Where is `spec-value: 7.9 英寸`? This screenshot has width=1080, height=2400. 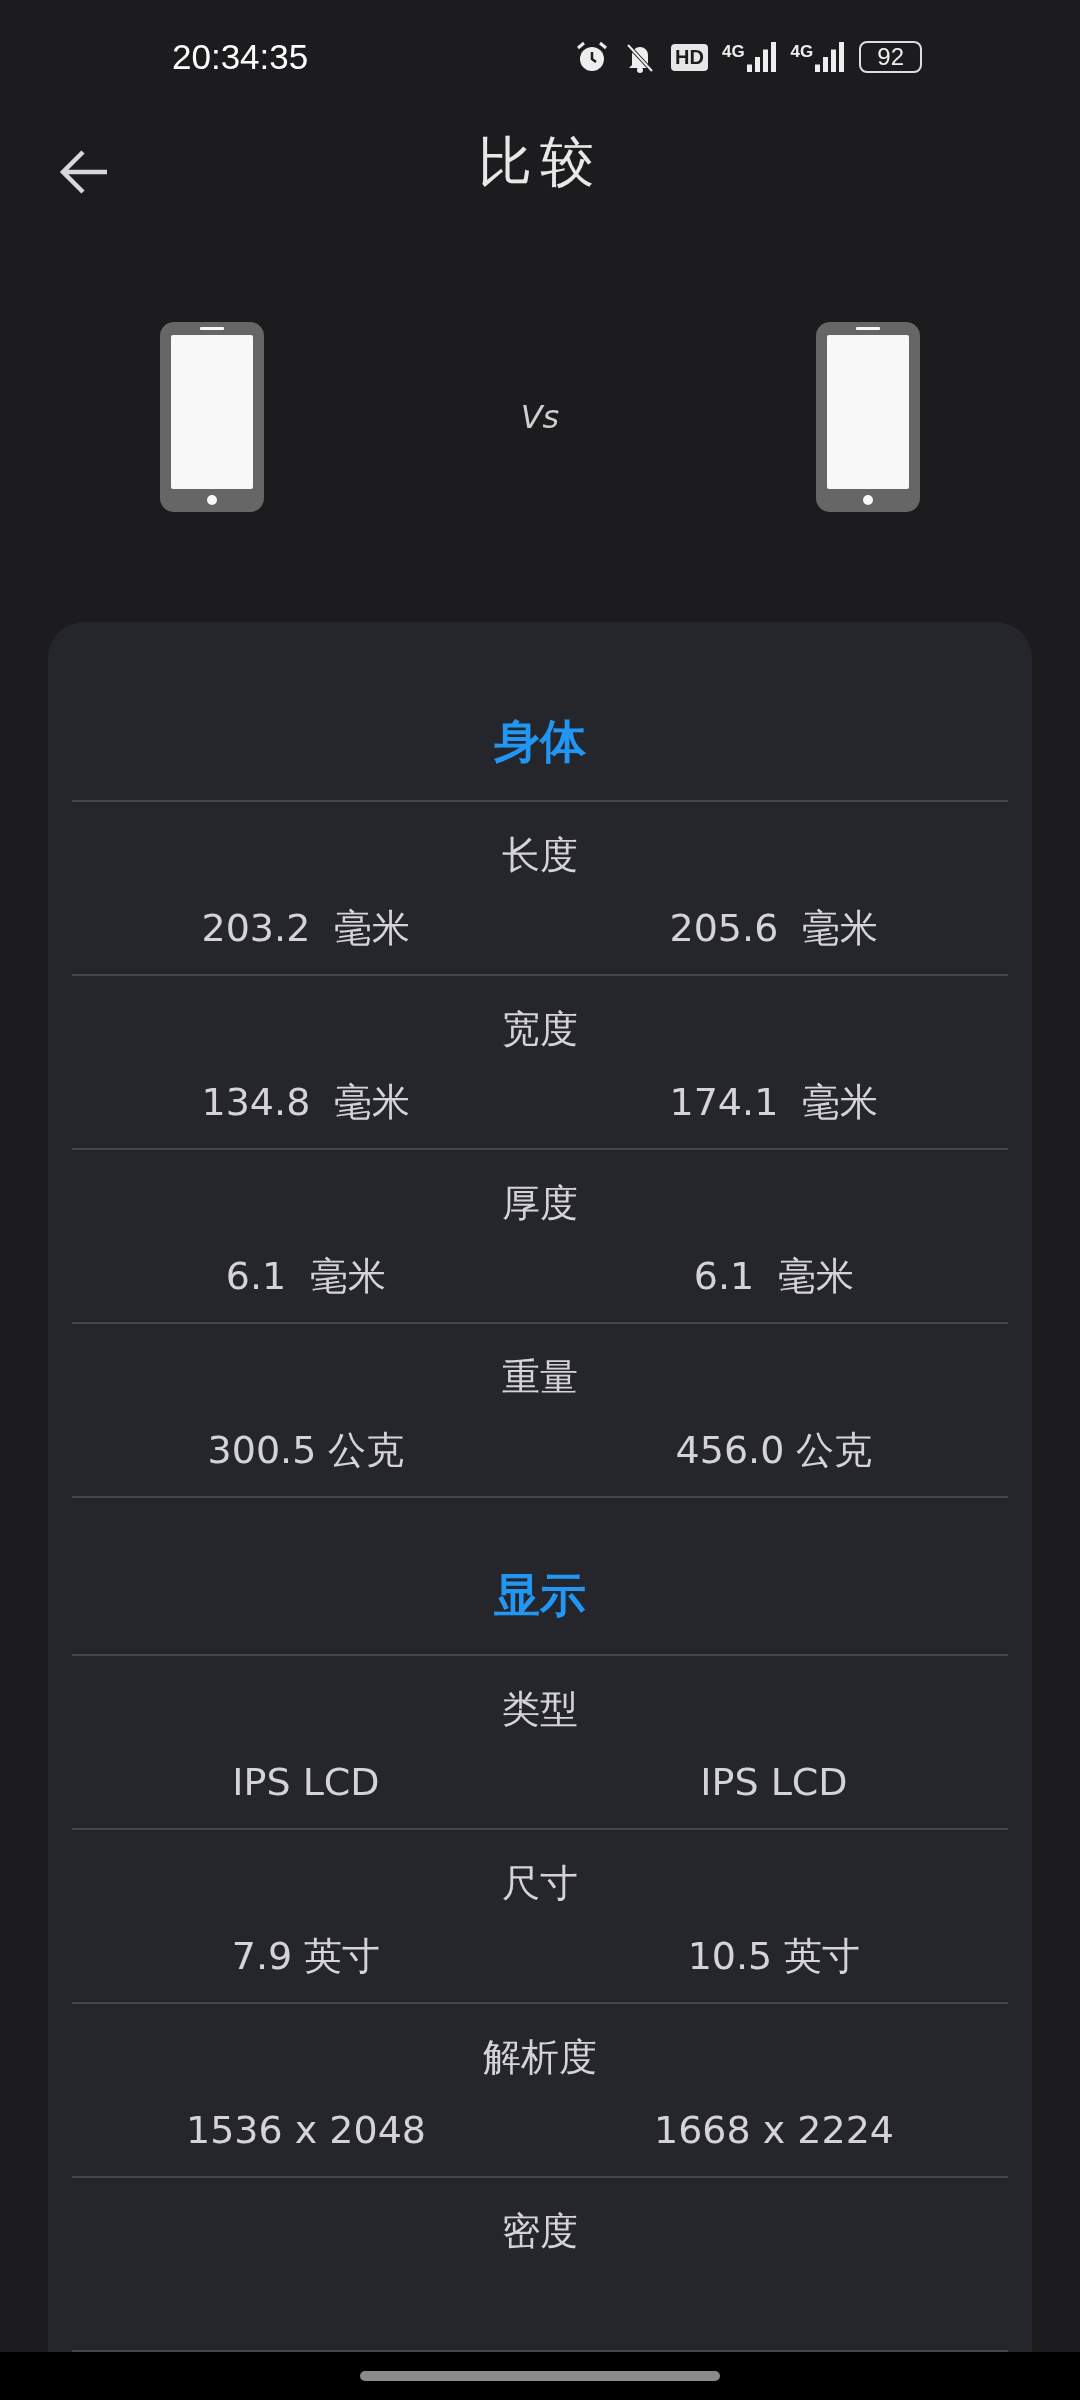
spec-value: 7.9 英寸 is located at coordinates (306, 1956).